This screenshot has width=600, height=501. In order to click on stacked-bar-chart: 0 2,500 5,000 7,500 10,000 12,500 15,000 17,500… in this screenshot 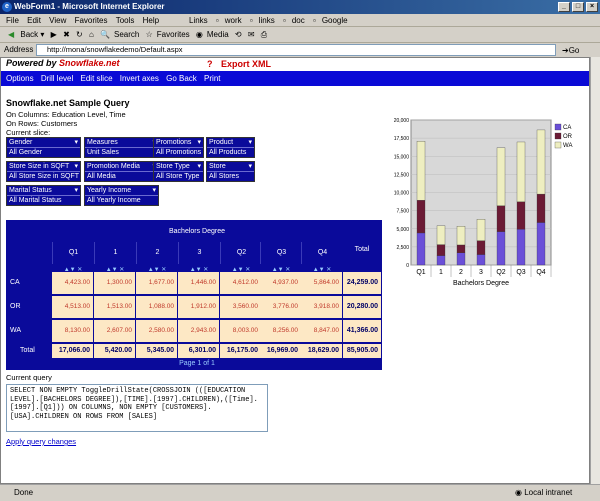, I will do `click(483, 202)`.